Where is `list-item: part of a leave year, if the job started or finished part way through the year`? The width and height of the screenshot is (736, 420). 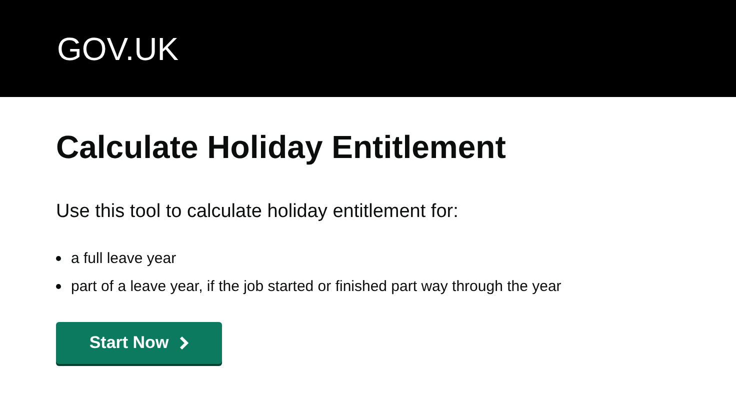 list-item: part of a leave year, if the job started or finished part way through the year is located at coordinates (316, 287).